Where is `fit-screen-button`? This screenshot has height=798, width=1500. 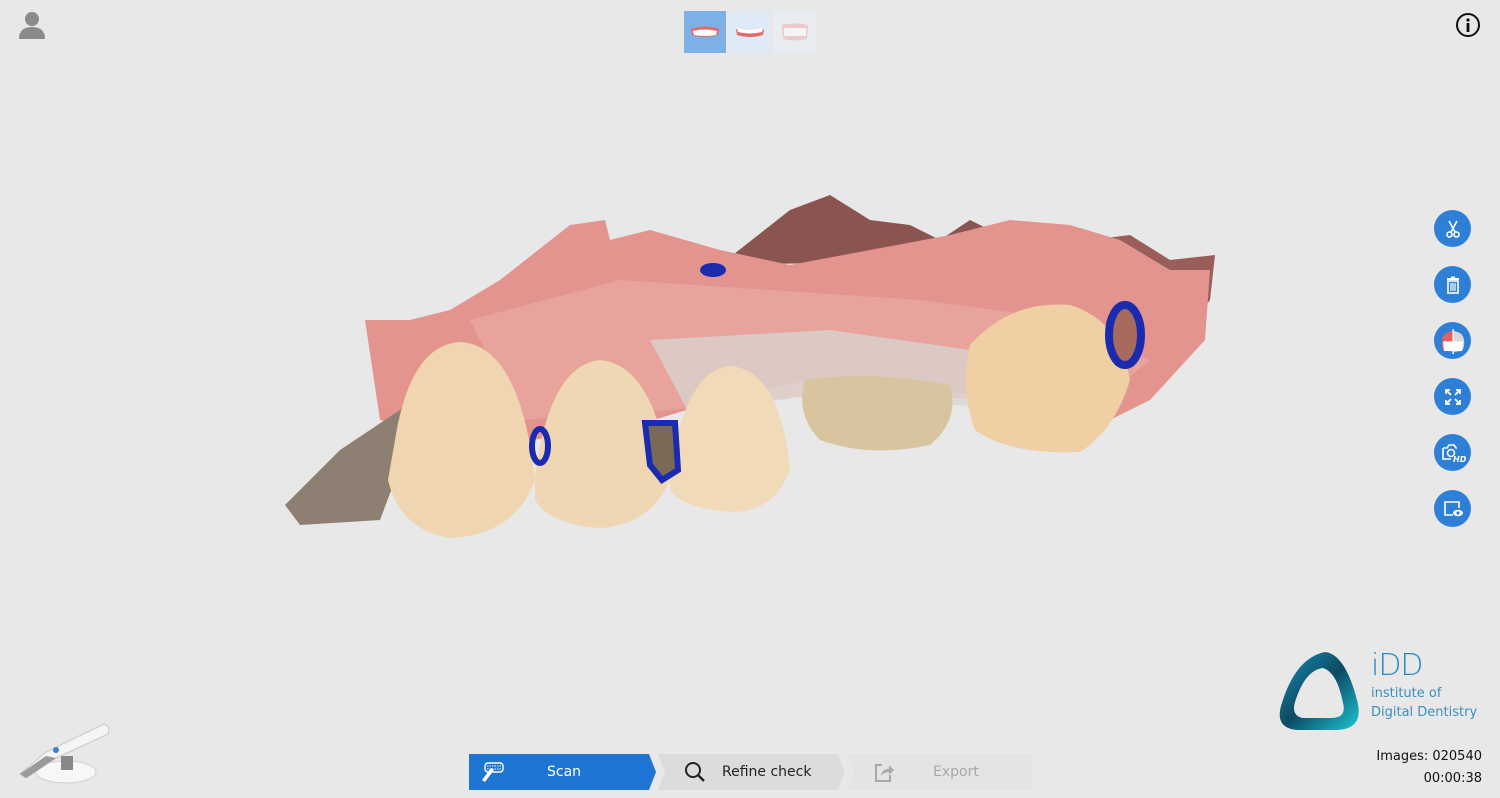
fit-screen-button is located at coordinates (1452, 396).